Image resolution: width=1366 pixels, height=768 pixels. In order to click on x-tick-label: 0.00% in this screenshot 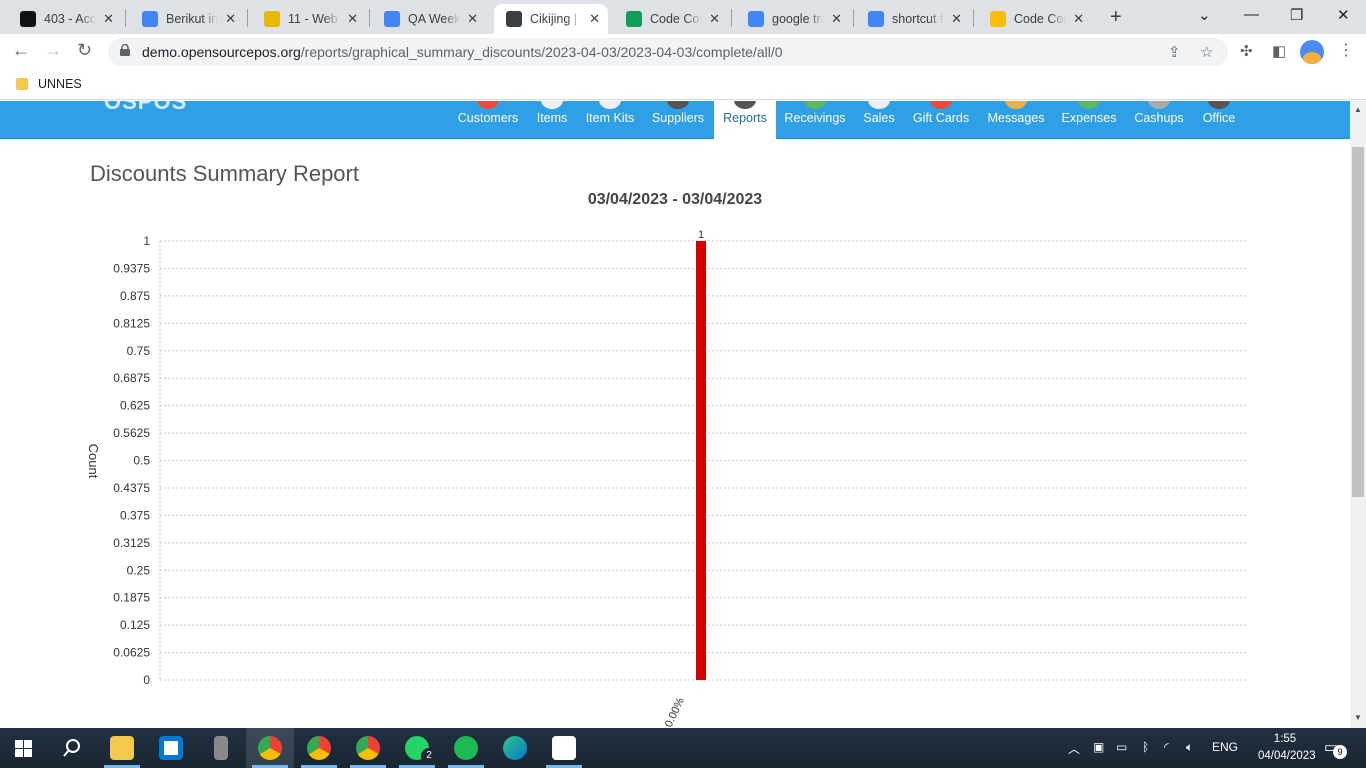, I will do `click(675, 712)`.